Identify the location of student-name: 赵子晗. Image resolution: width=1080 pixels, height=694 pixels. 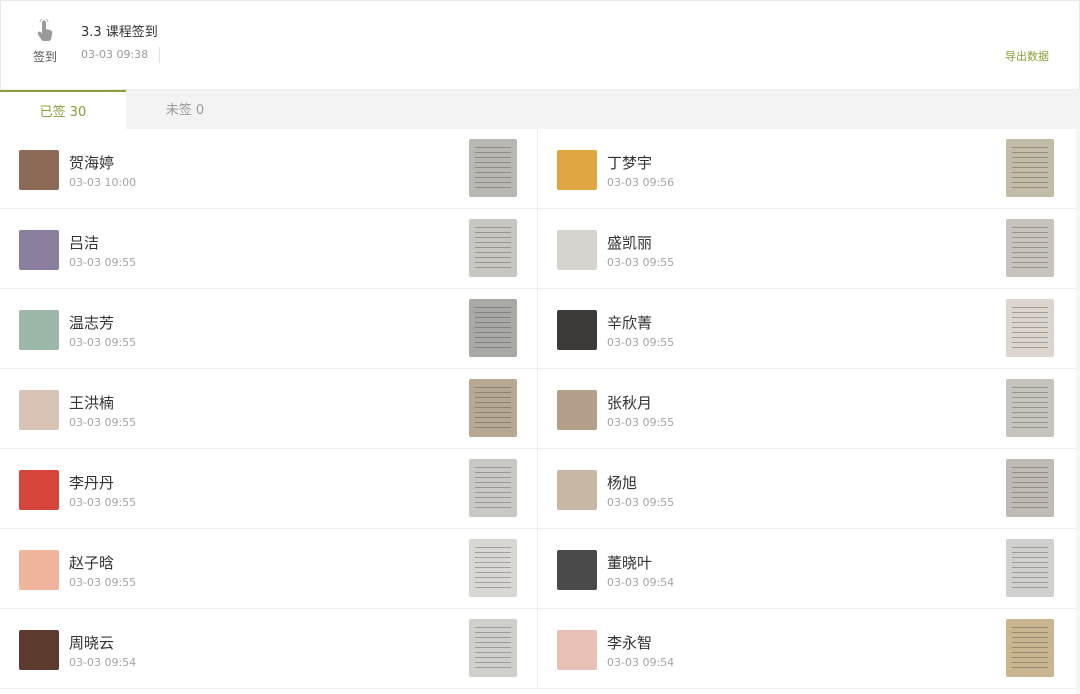
(92, 563).